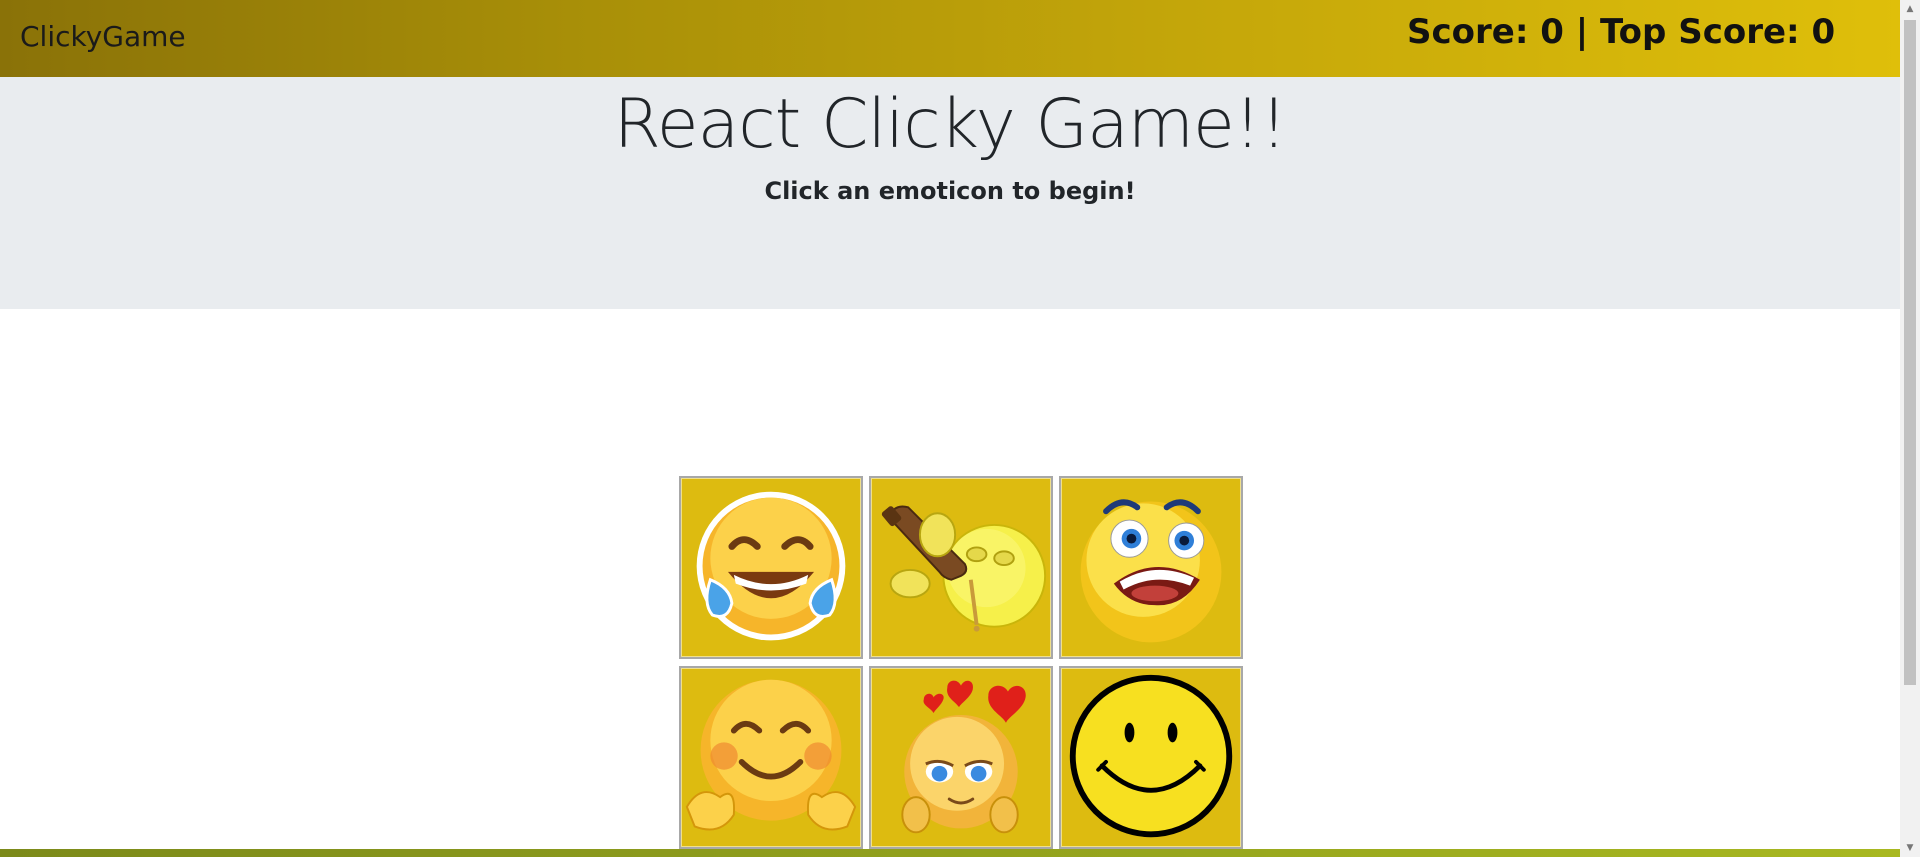  What do you see at coordinates (103, 36) in the screenshot?
I see `brand-link: ClickyGame` at bounding box center [103, 36].